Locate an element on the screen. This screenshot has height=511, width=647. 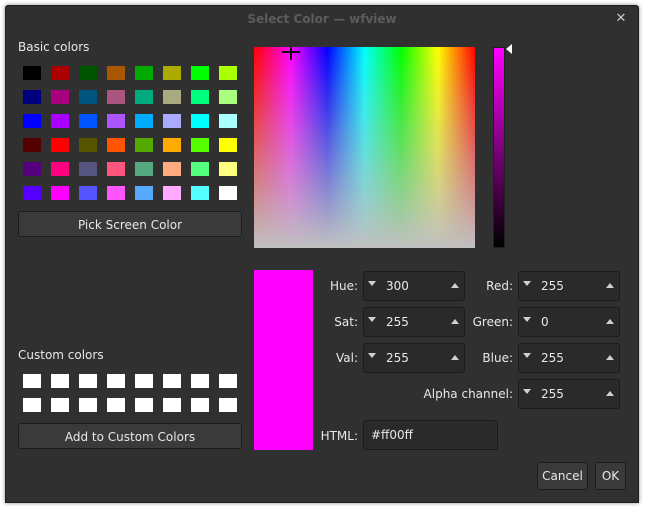
pick-screen-color-button: Pick Screen Color is located at coordinates (130, 224).